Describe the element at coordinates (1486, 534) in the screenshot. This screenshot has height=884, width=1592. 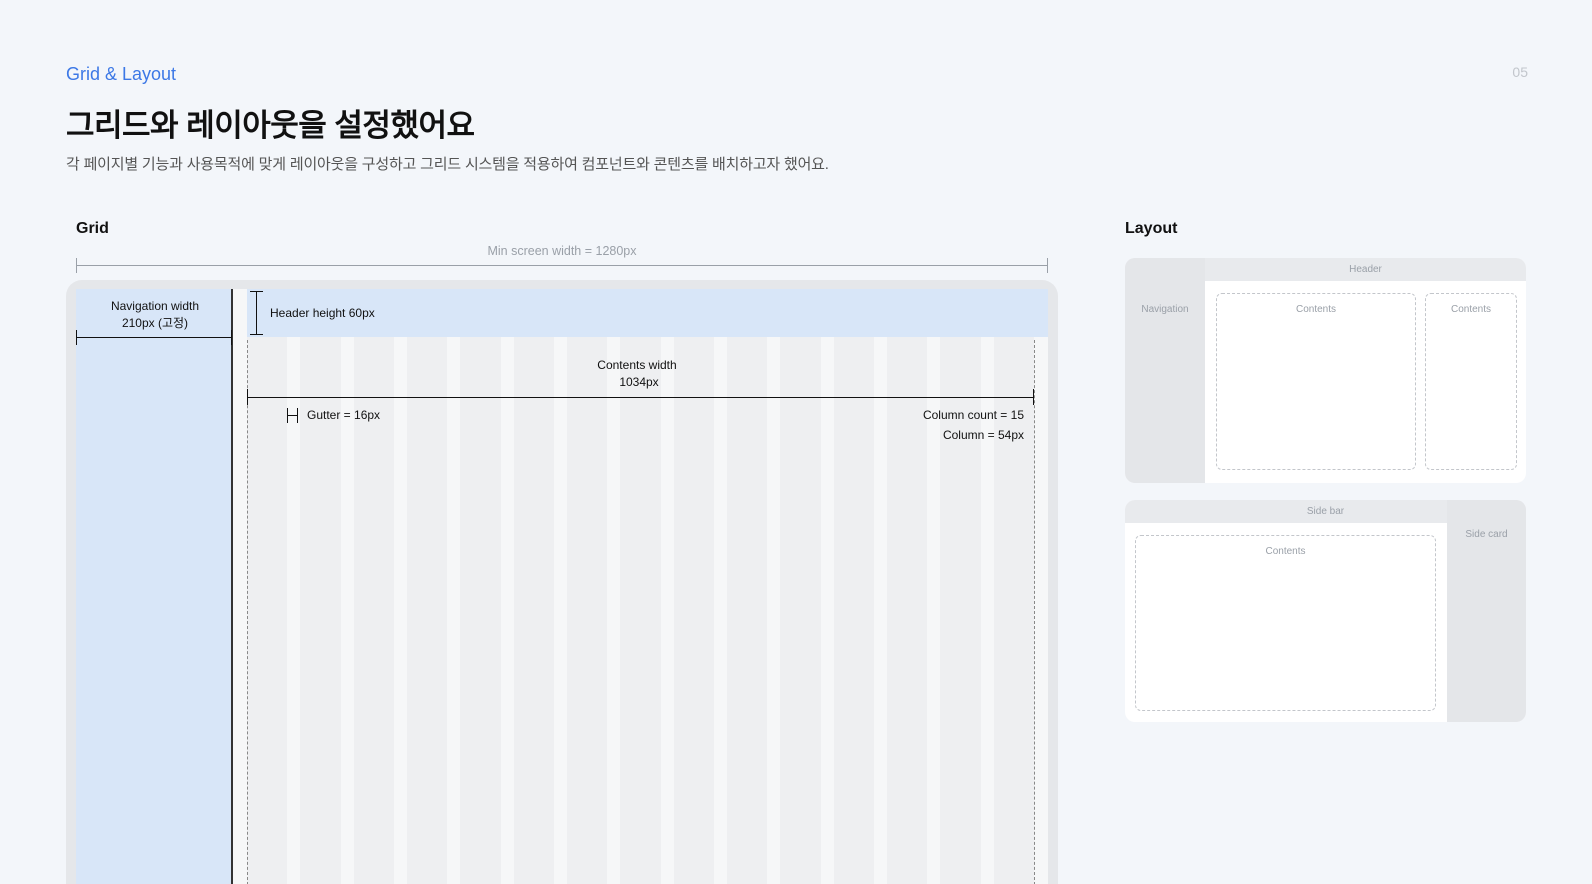
I see `wireframe-b-side-card-label: Side card` at that location.